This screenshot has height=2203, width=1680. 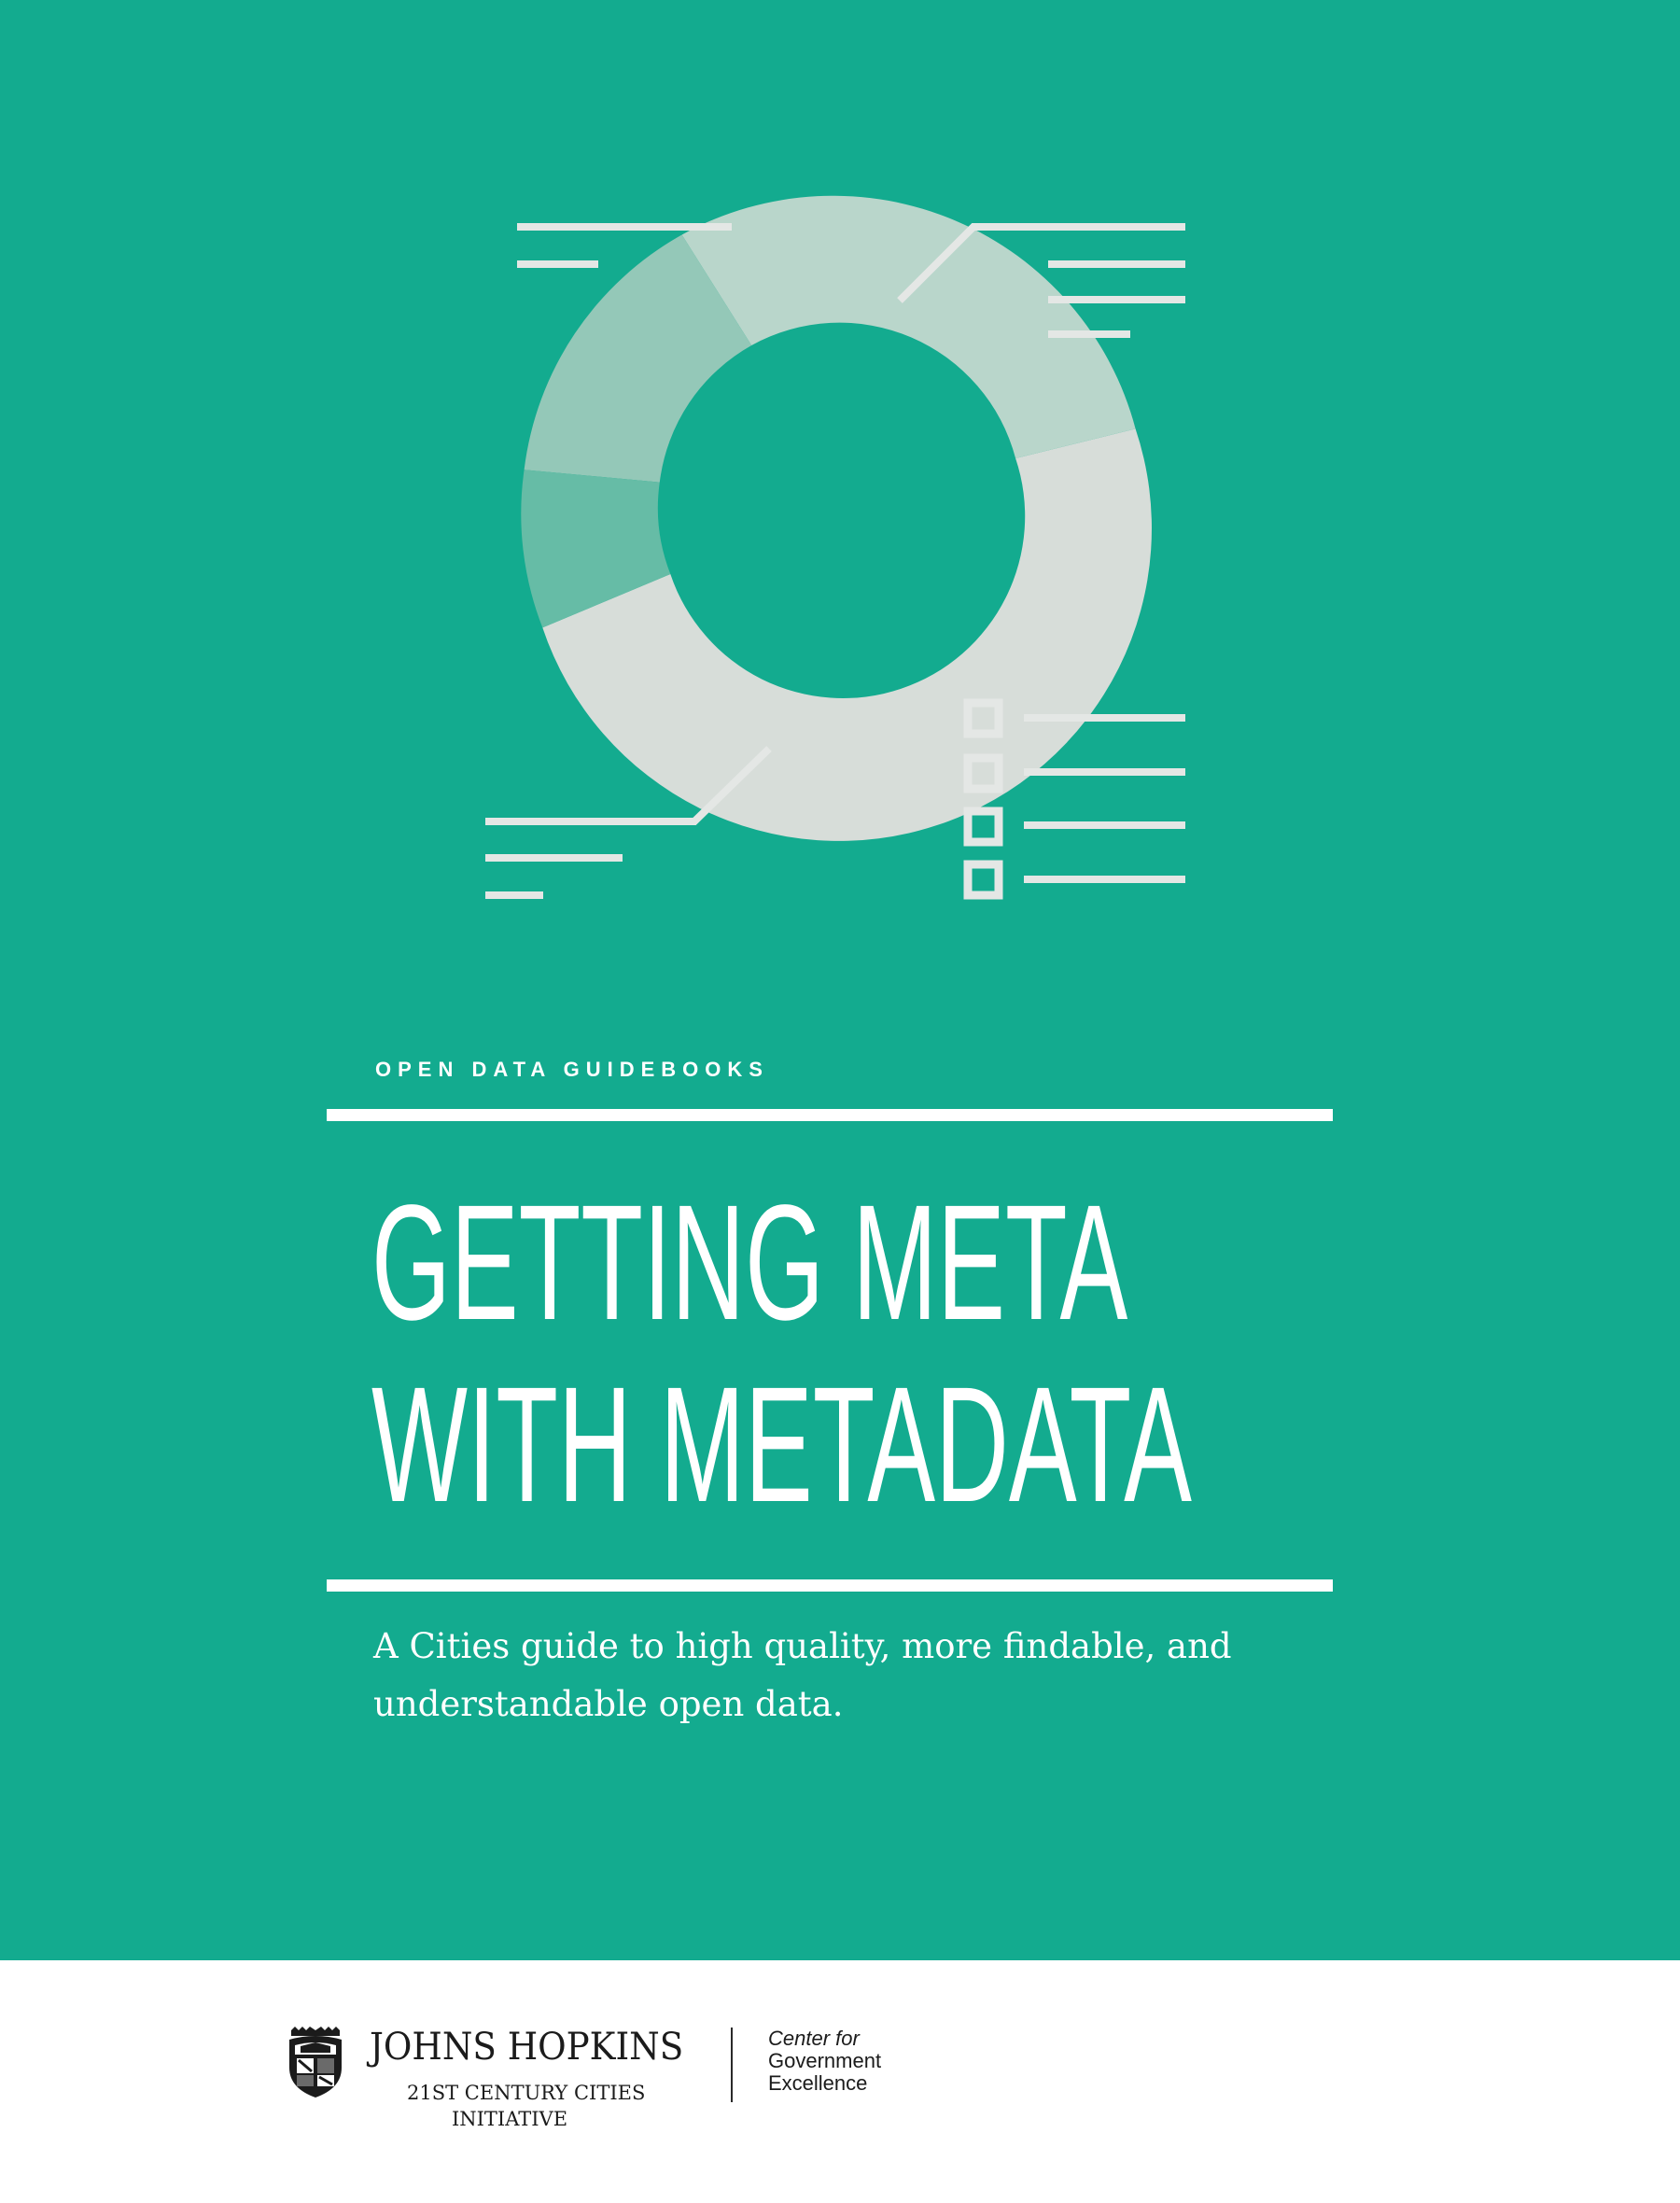 I want to click on initiative-name-line-2: INITIATIVE, so click(x=509, y=2119).